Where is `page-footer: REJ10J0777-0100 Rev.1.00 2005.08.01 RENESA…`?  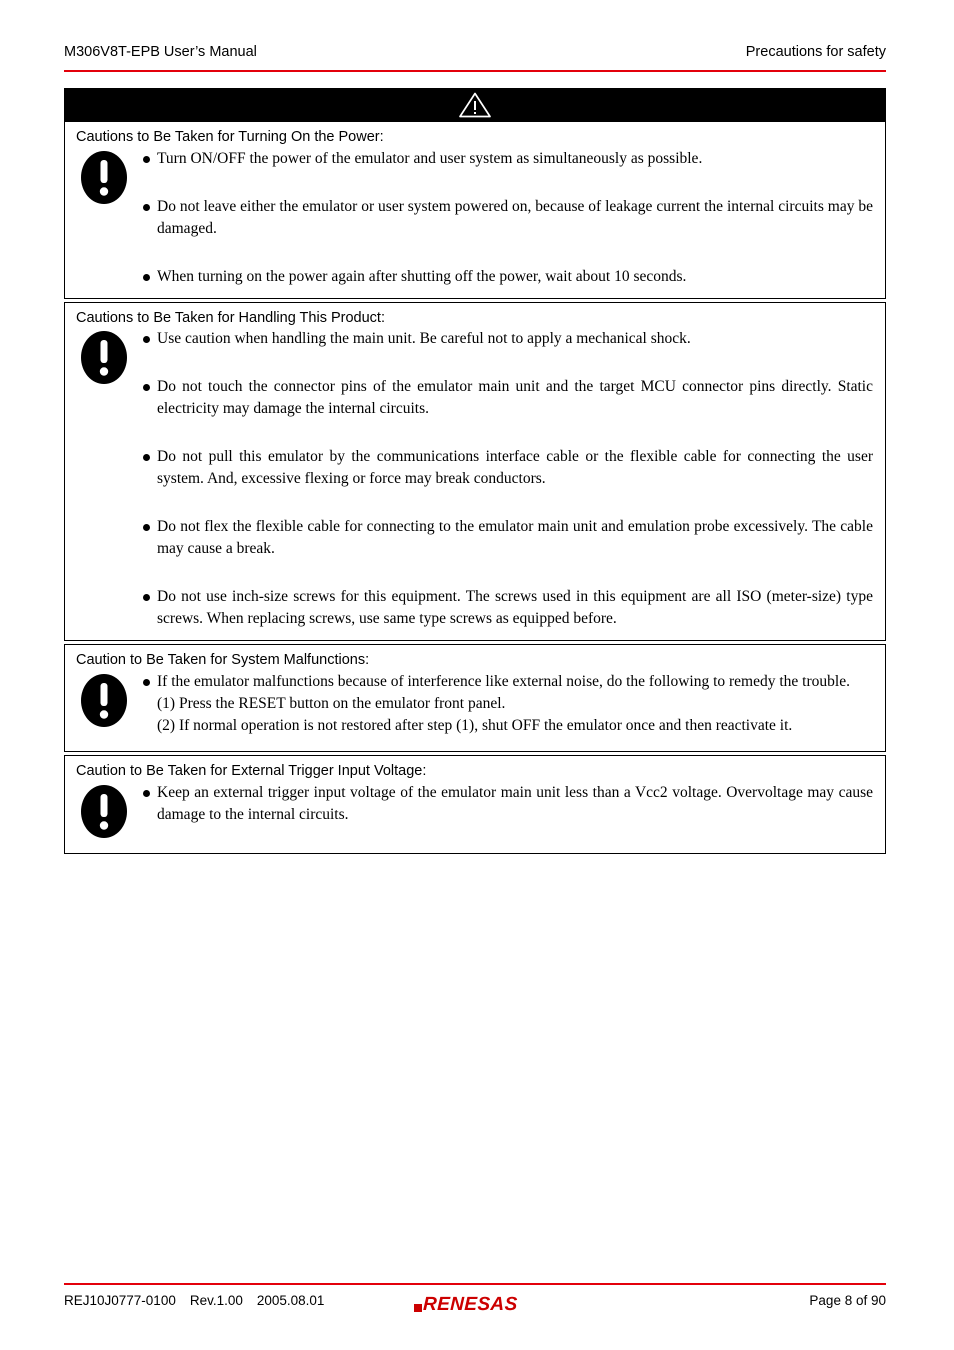
page-footer: REJ10J0777-0100 Rev.1.00 2005.08.01 RENESA… is located at coordinates (475, 1299).